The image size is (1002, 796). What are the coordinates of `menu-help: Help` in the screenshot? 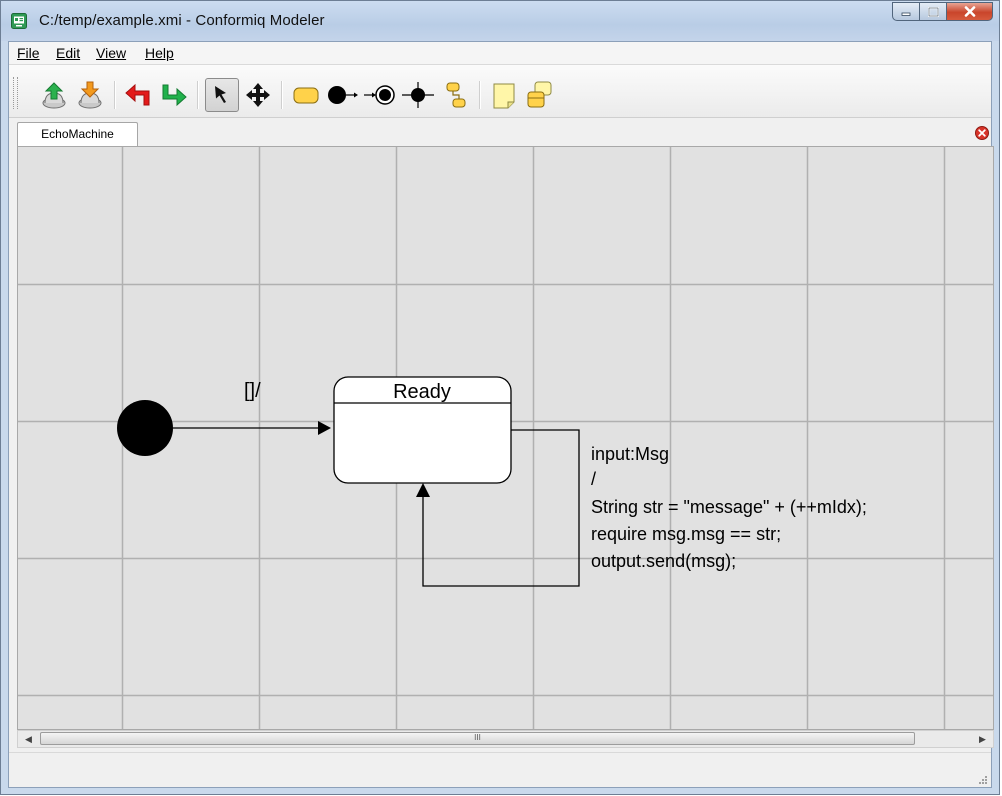 It's located at (159, 53).